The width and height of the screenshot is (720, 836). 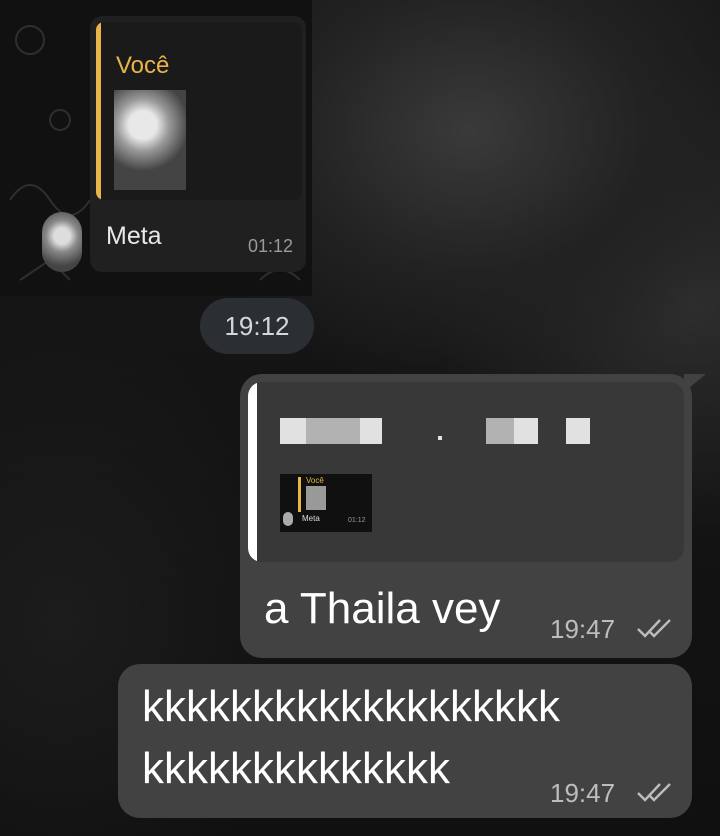 What do you see at coordinates (296, 768) in the screenshot?
I see `message-text-line-2: kkkkkkkkkkkkkk` at bounding box center [296, 768].